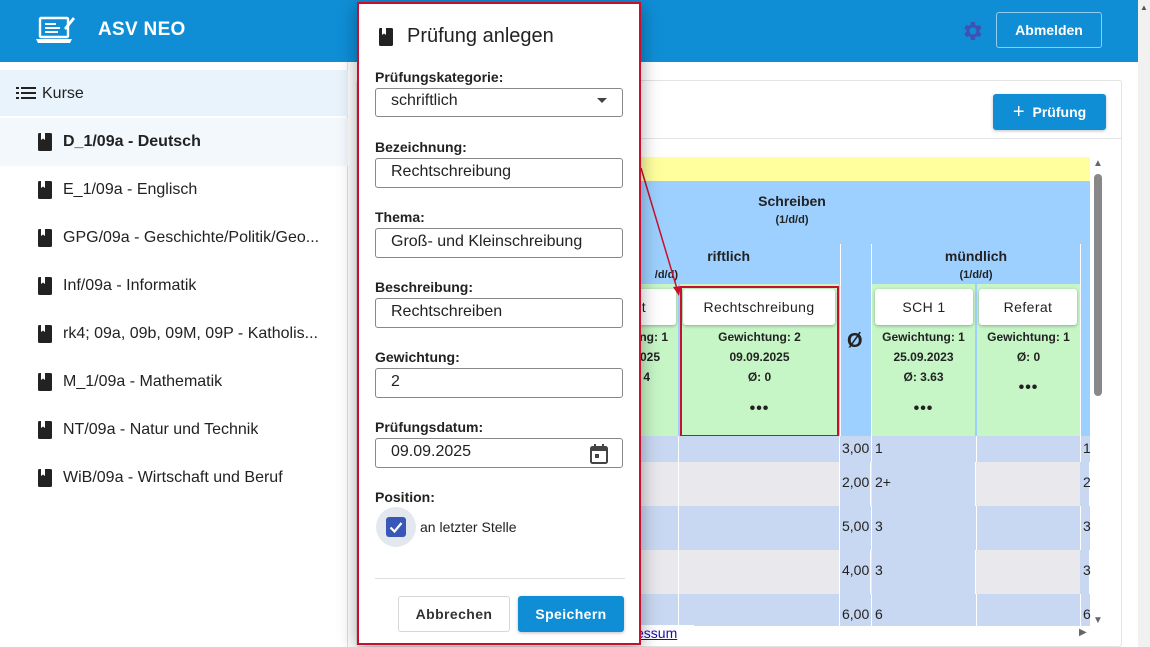  Describe the element at coordinates (924, 307) in the screenshot. I see `exam-chip-sch1: SCH 1` at that location.